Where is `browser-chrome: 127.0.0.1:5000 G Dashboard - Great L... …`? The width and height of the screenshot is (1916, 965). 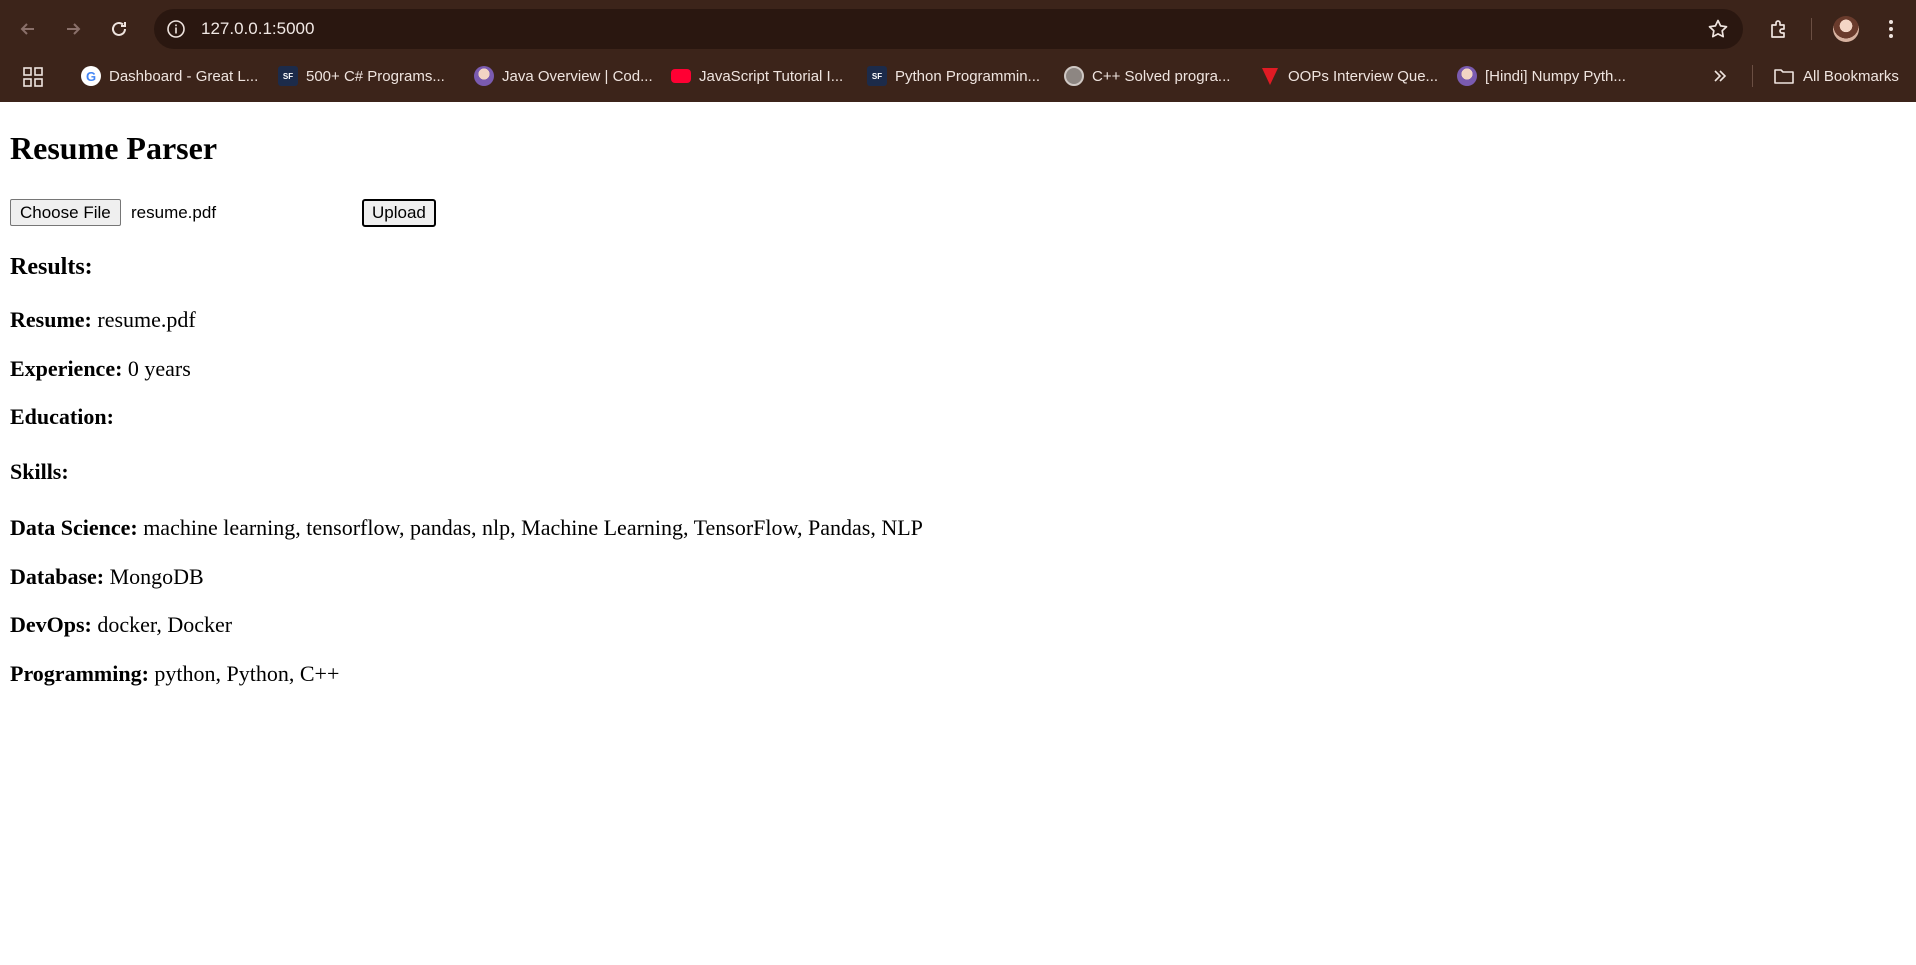 browser-chrome: 127.0.0.1:5000 G Dashboard - Great L... … is located at coordinates (958, 51).